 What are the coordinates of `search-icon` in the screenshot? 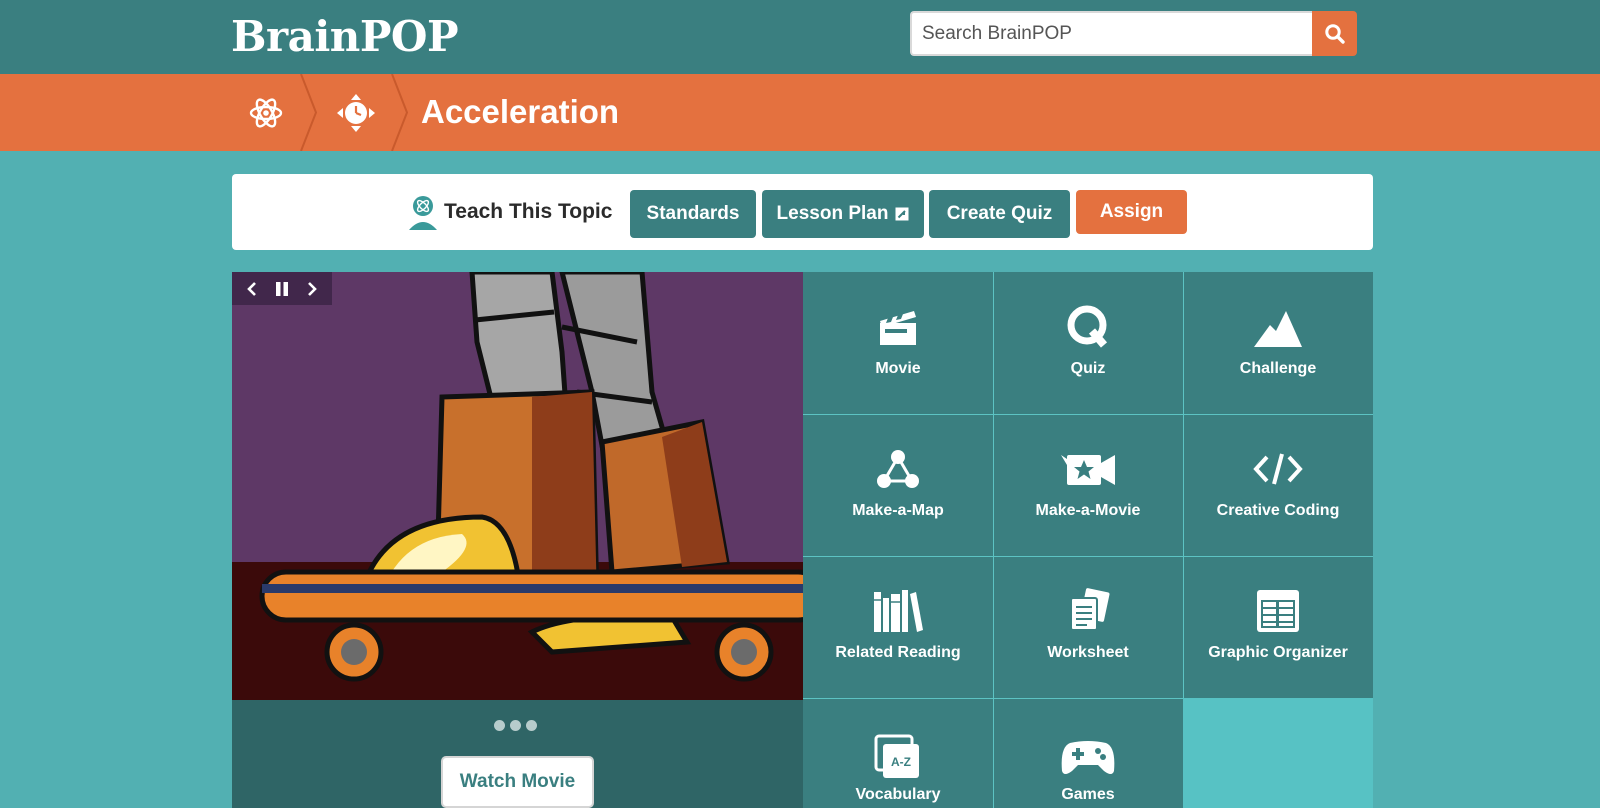 It's located at (1334, 33).